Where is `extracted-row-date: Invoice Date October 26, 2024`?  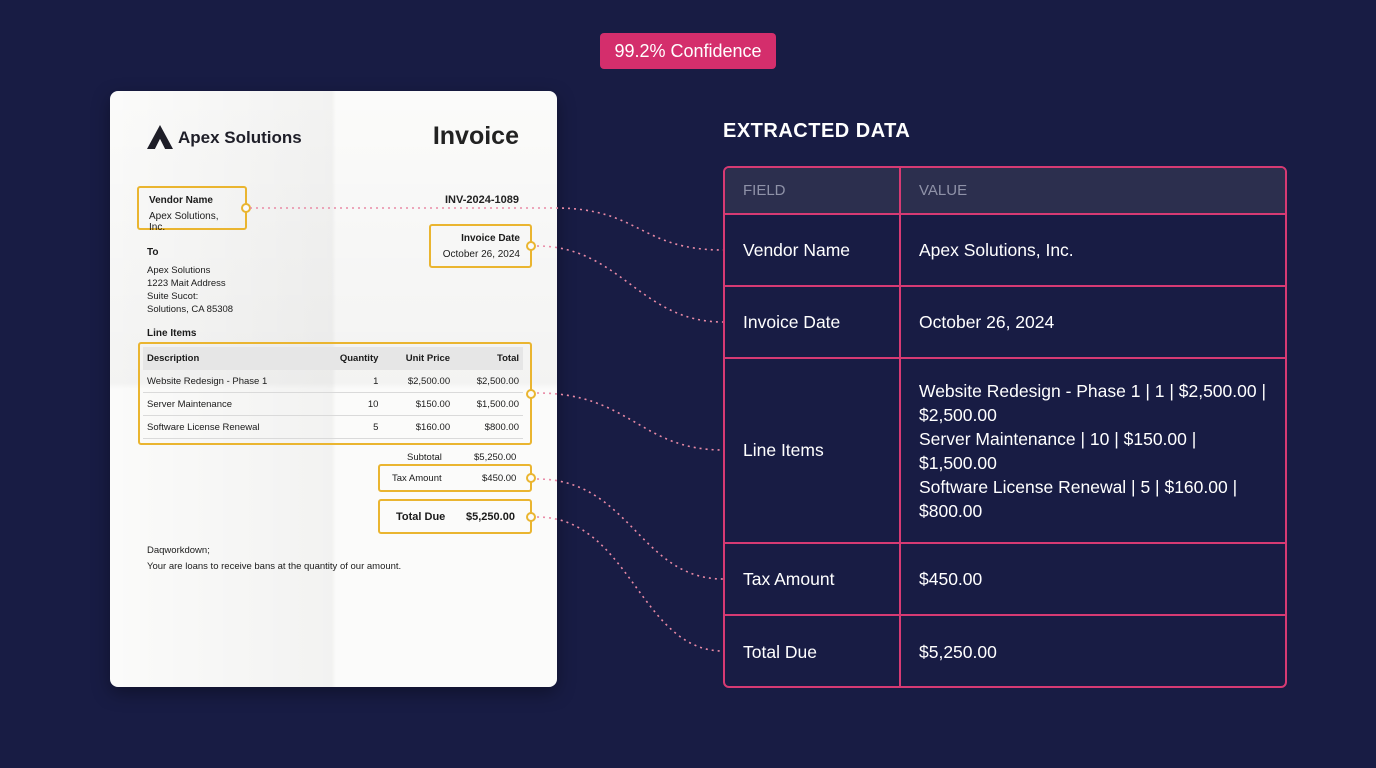
extracted-row-date: Invoice Date October 26, 2024 is located at coordinates (1005, 323).